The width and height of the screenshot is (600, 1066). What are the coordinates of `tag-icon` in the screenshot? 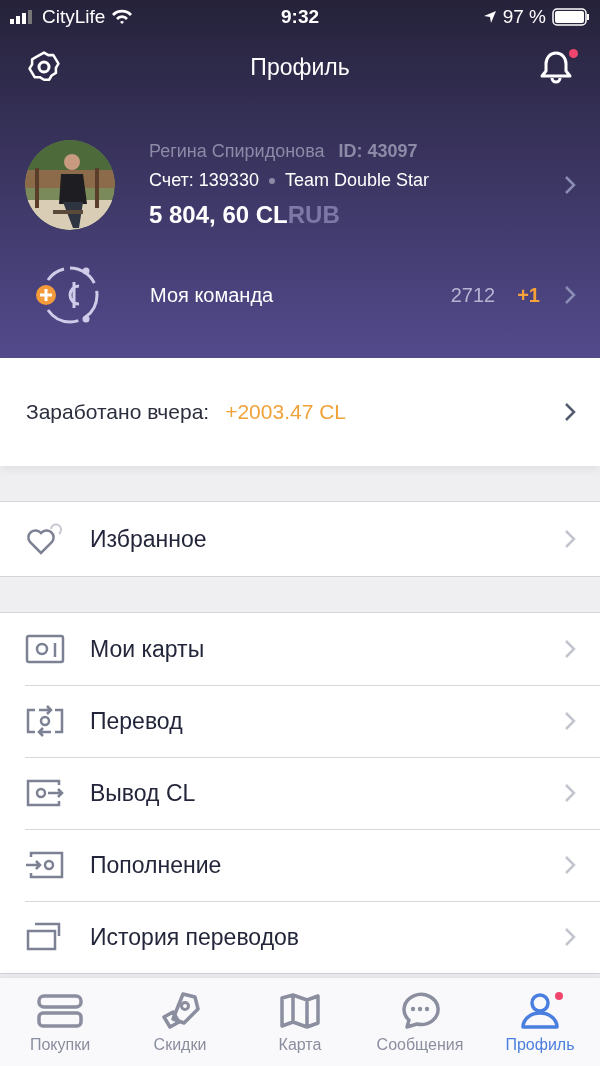 It's located at (180, 1011).